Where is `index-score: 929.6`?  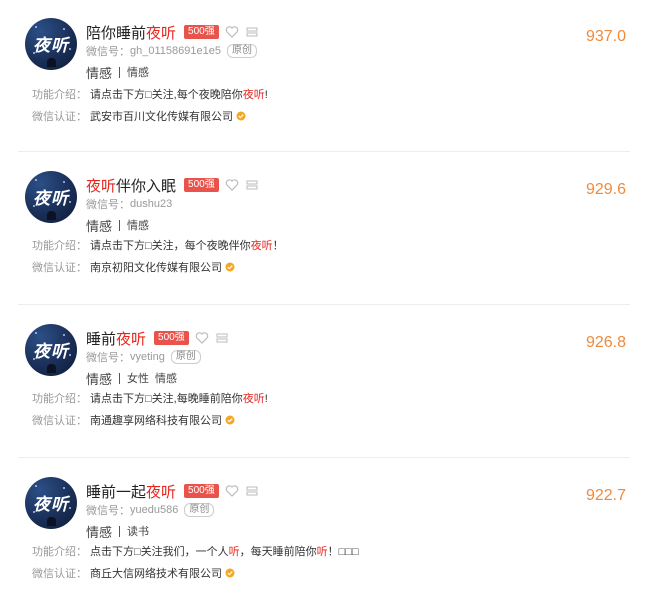
index-score: 929.6 is located at coordinates (605, 189).